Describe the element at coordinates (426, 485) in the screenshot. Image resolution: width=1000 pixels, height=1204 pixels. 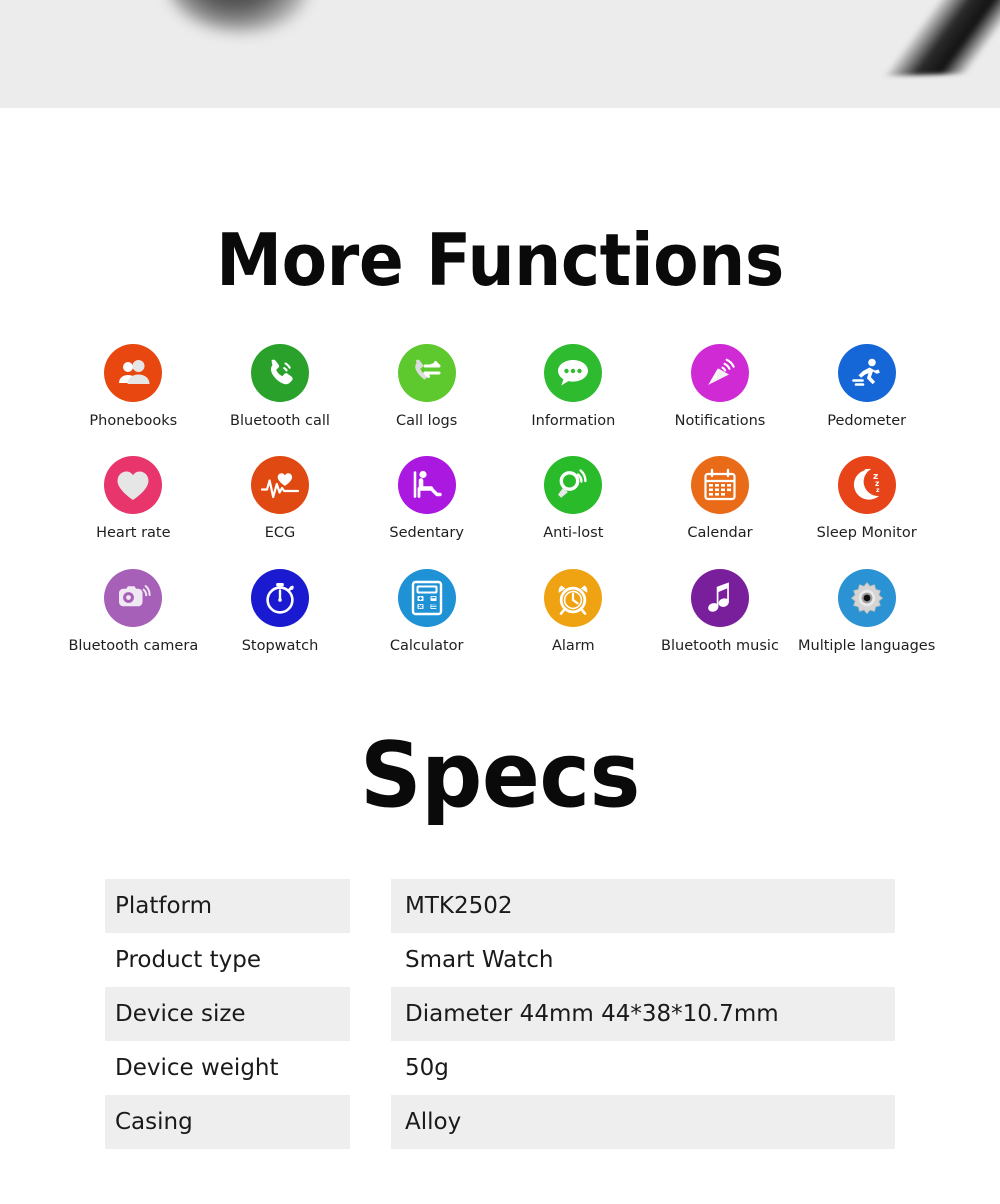
I see `seated-person-icon` at that location.